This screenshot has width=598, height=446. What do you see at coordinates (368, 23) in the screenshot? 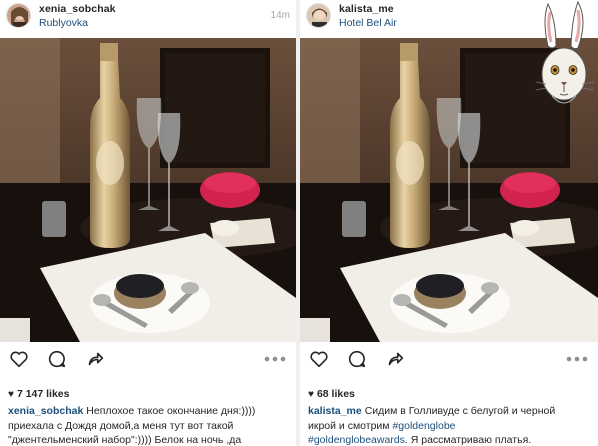
I see `location-link: Hotel Bel Air` at bounding box center [368, 23].